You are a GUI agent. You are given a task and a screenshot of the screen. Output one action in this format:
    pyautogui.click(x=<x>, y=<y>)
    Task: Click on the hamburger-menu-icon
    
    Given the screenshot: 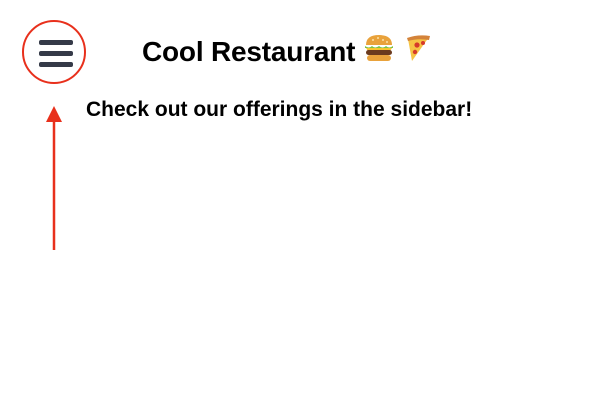 What is the action you would take?
    pyautogui.click(x=56, y=54)
    